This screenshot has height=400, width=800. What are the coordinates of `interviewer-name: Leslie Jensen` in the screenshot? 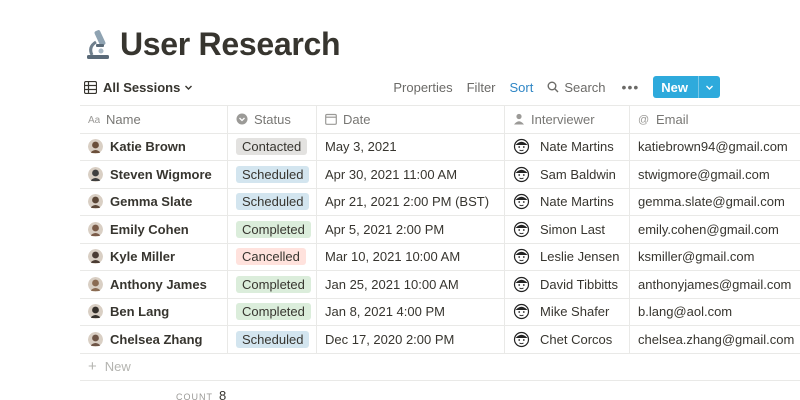 It's located at (580, 257).